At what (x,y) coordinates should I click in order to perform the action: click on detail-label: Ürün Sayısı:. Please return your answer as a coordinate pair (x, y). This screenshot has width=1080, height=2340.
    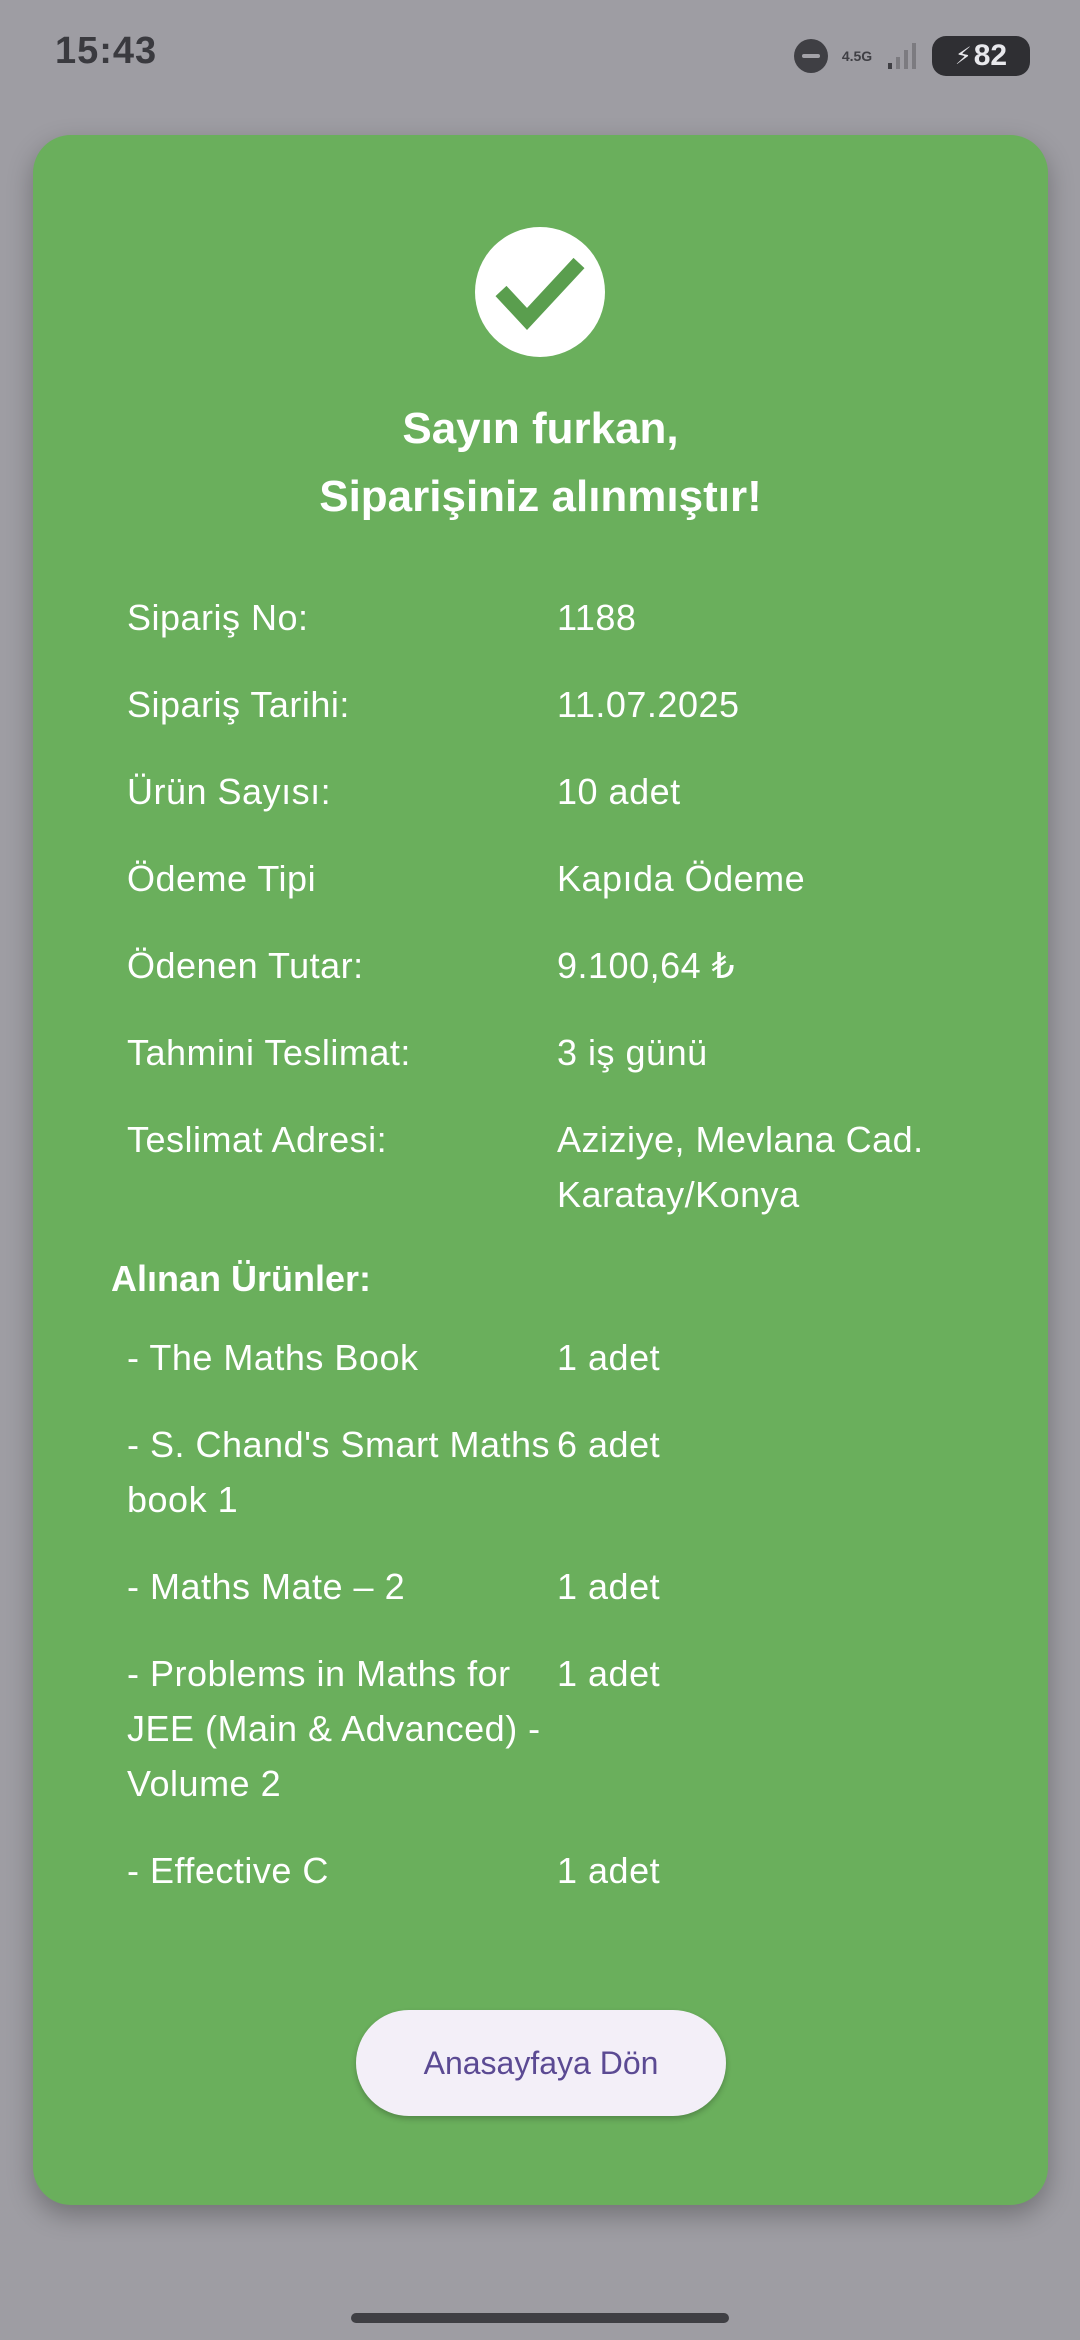
    Looking at the image, I should click on (229, 791).